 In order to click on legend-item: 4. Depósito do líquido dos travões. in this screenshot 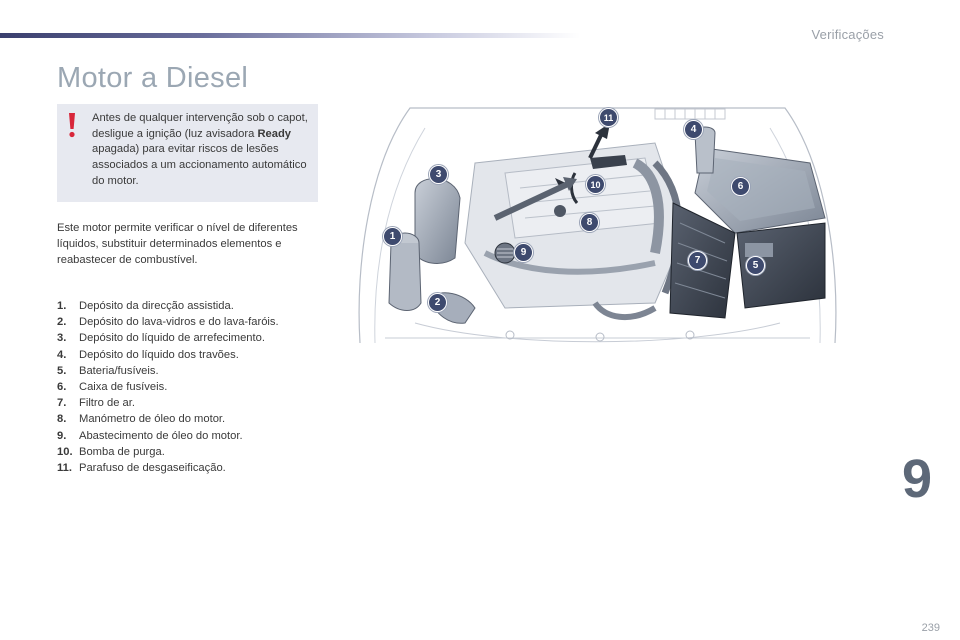, I will do `click(148, 354)`.